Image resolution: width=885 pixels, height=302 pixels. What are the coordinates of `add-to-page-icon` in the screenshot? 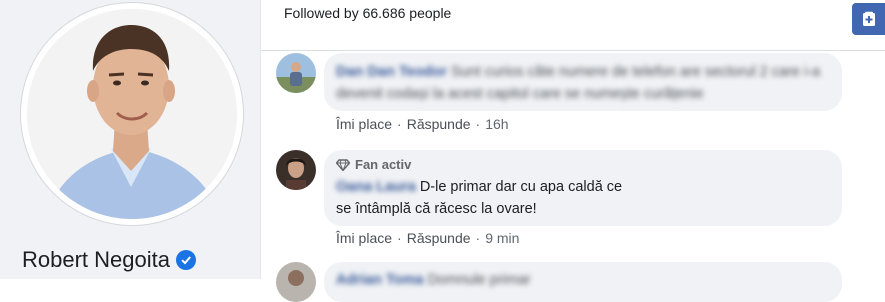 It's located at (868, 18).